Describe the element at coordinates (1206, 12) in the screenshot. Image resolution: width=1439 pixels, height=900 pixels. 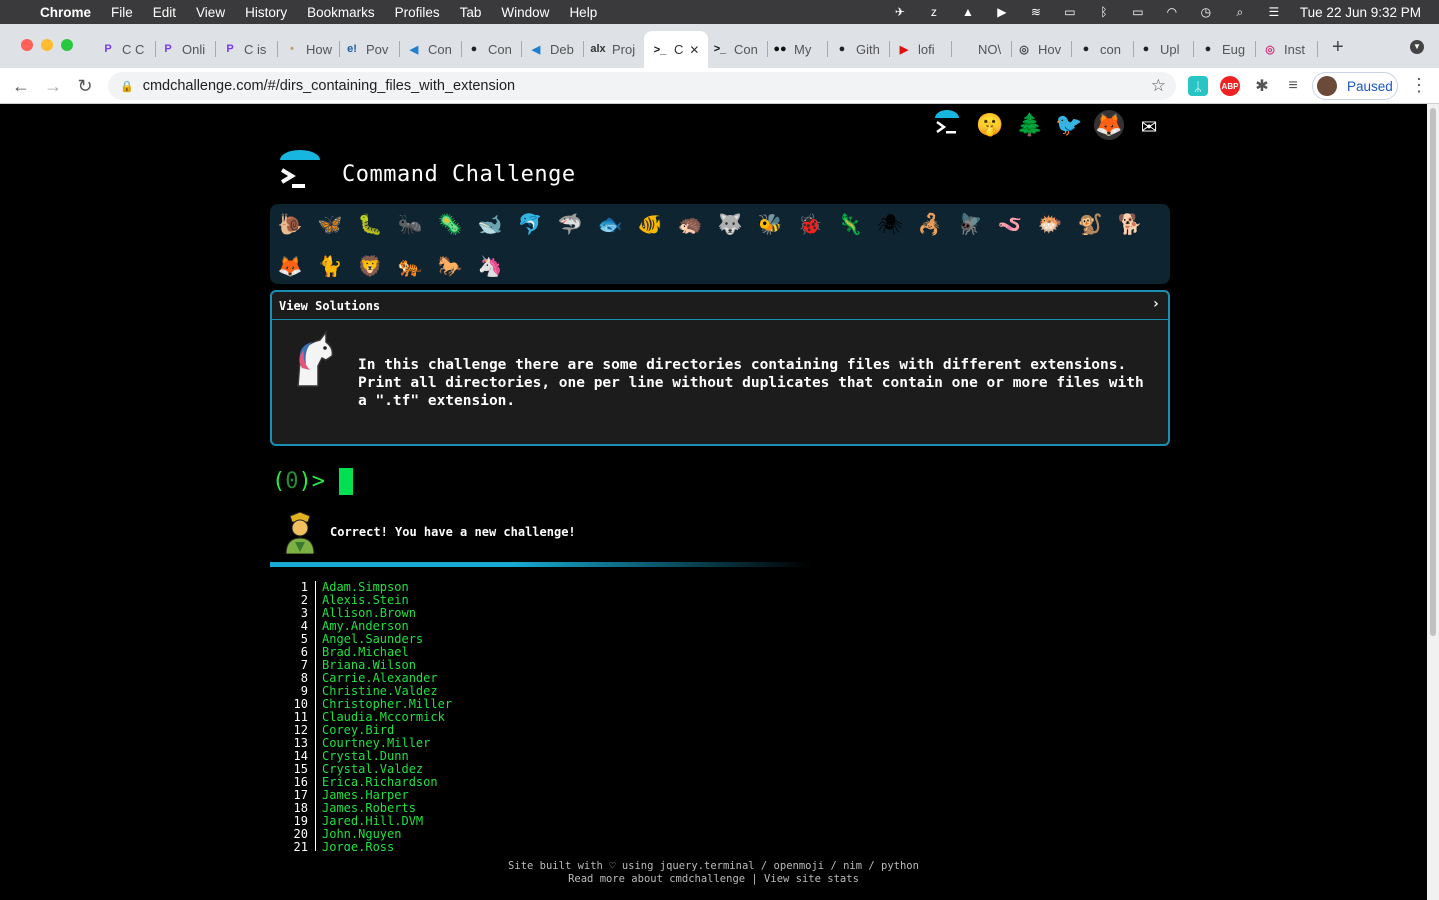
I see `time-machine-icon: ◷` at that location.